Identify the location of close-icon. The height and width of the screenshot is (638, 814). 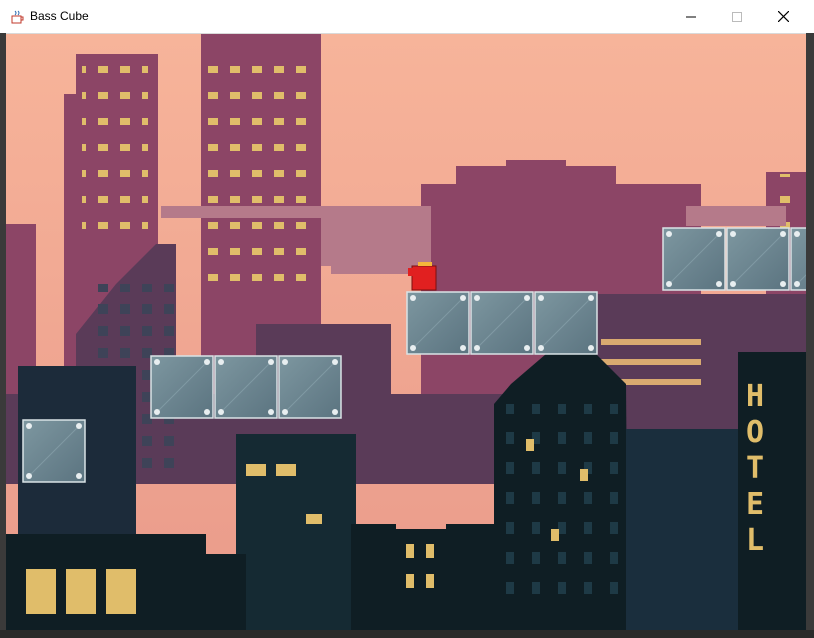
(783, 16).